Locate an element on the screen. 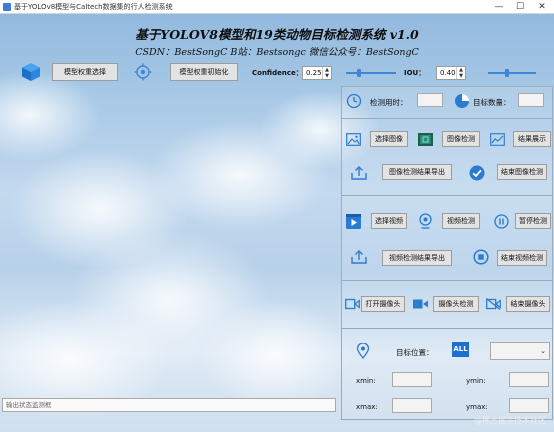  line-chart-icon is located at coordinates (497, 139).